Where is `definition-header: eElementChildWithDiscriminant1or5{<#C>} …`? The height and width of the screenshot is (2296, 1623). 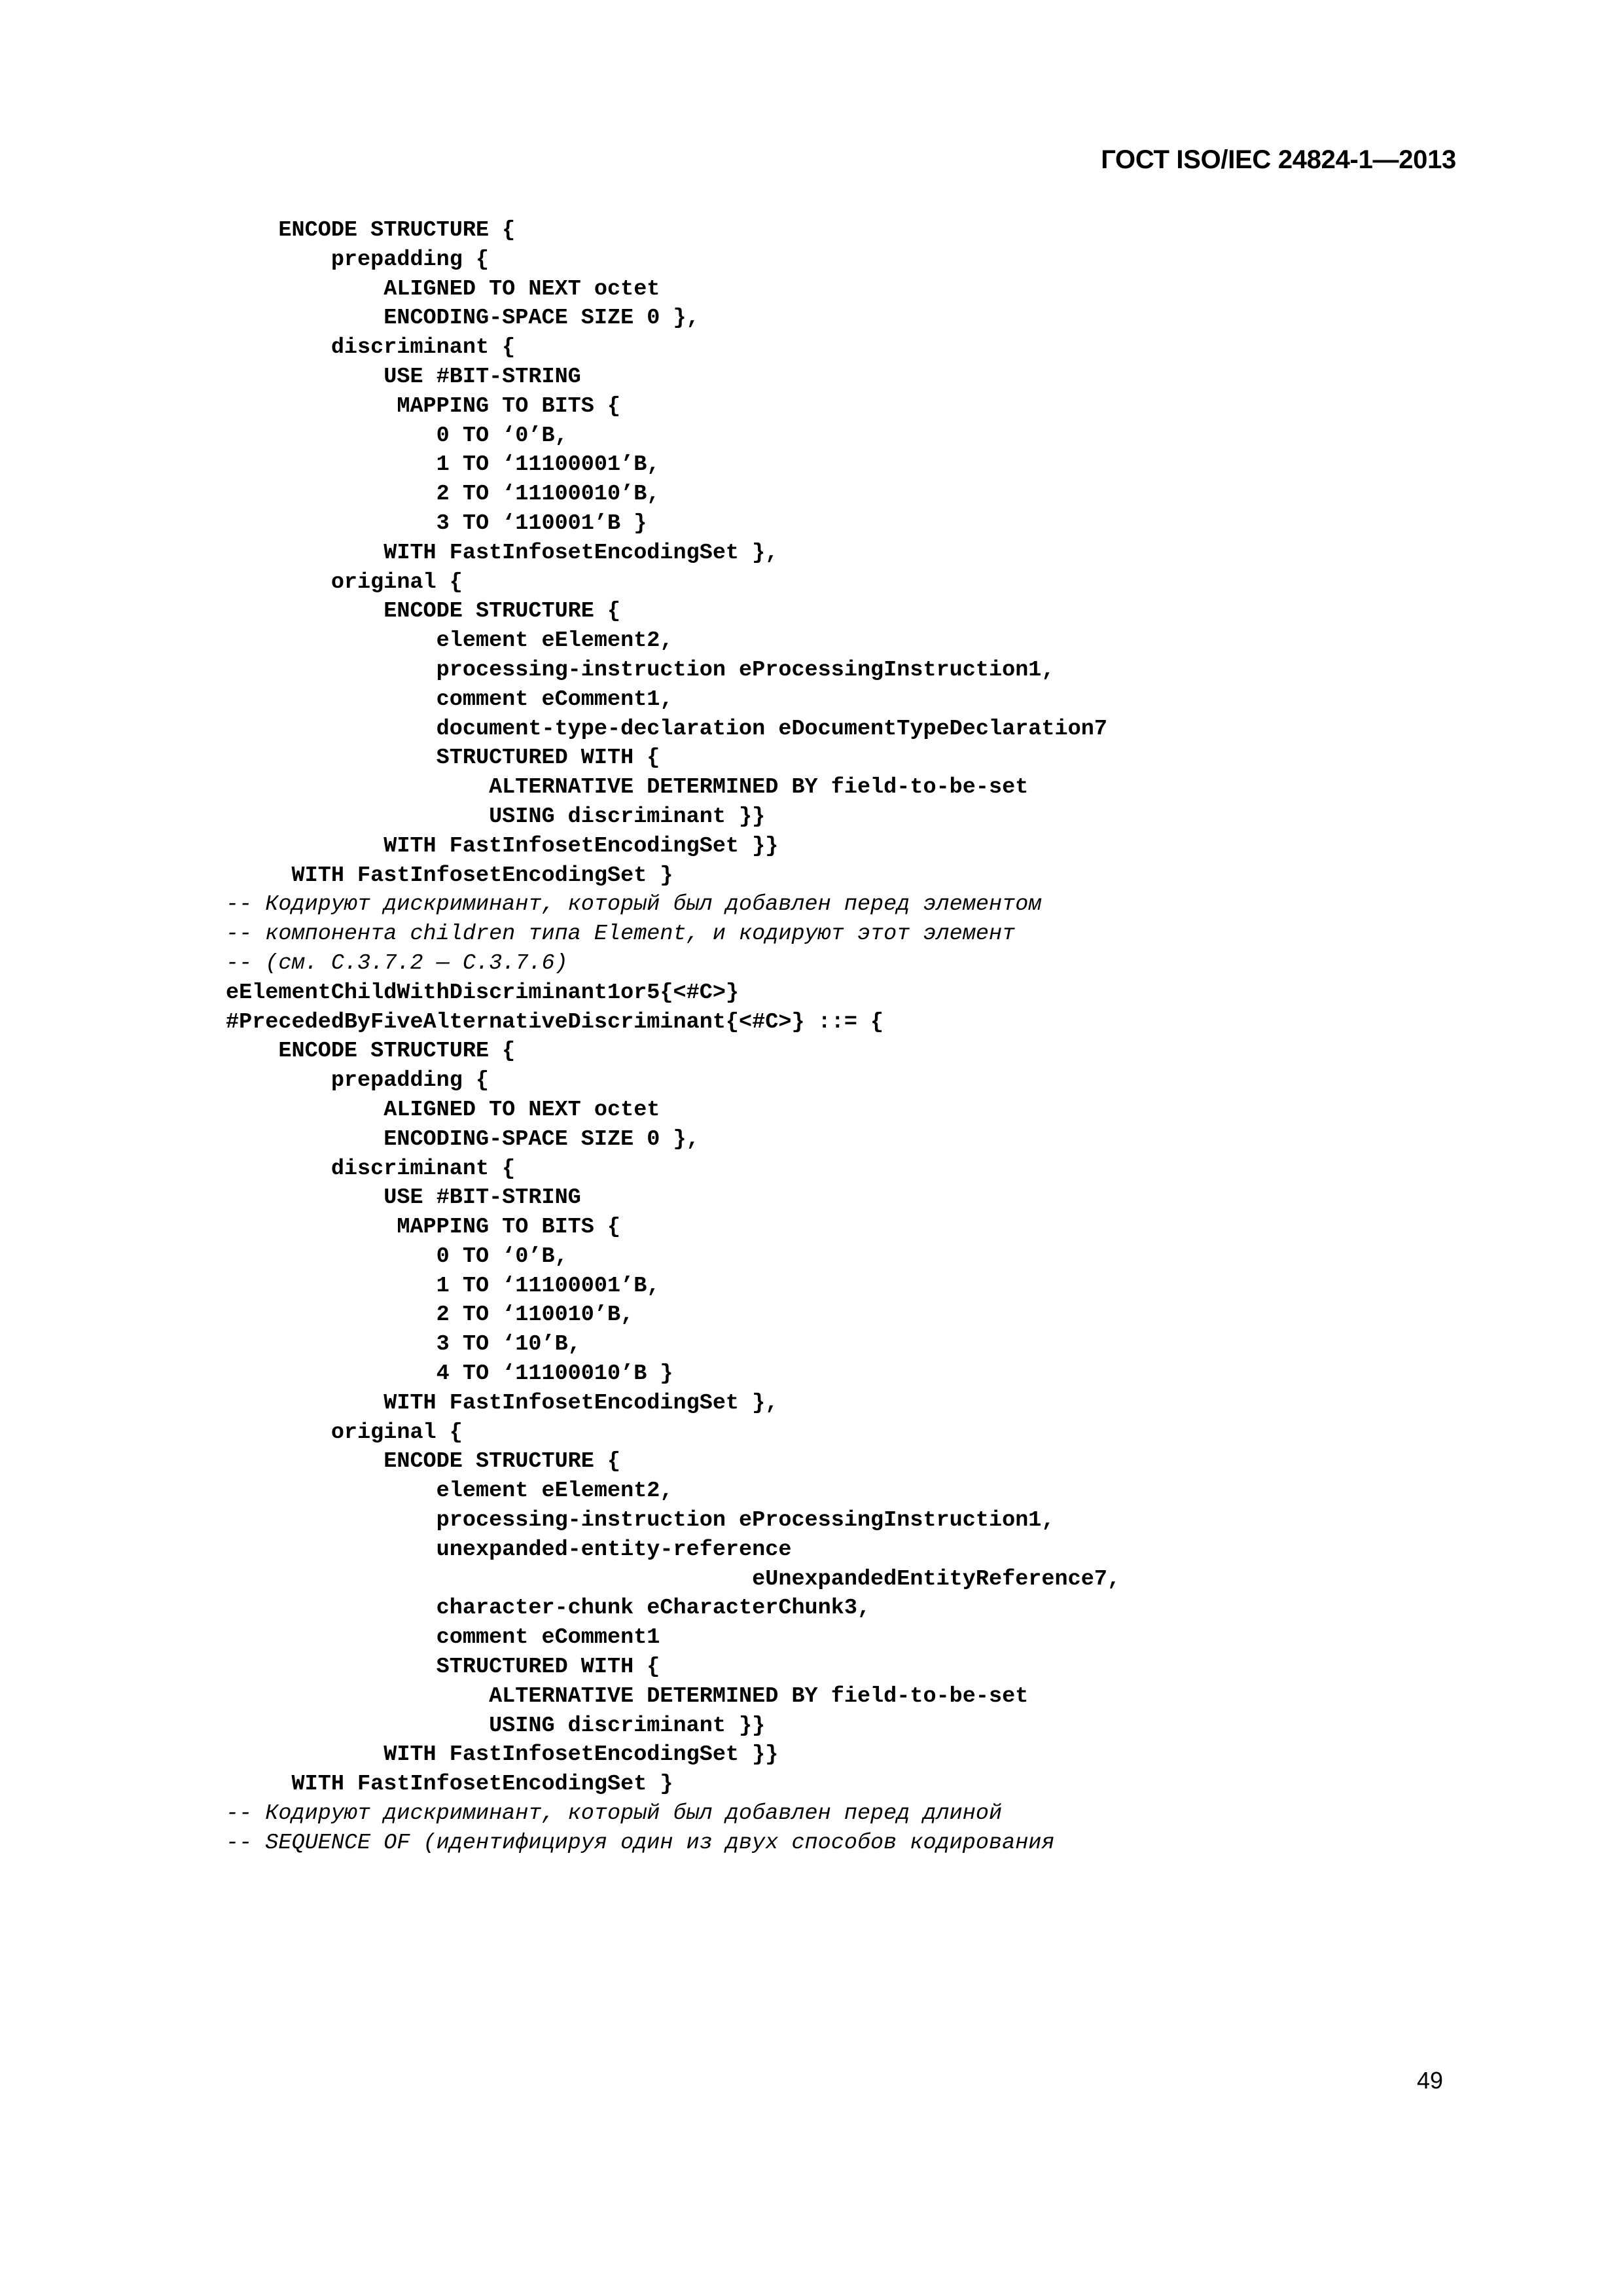
definition-header: eElementChildWithDiscriminant1or5{<#C>} … is located at coordinates (555, 1007).